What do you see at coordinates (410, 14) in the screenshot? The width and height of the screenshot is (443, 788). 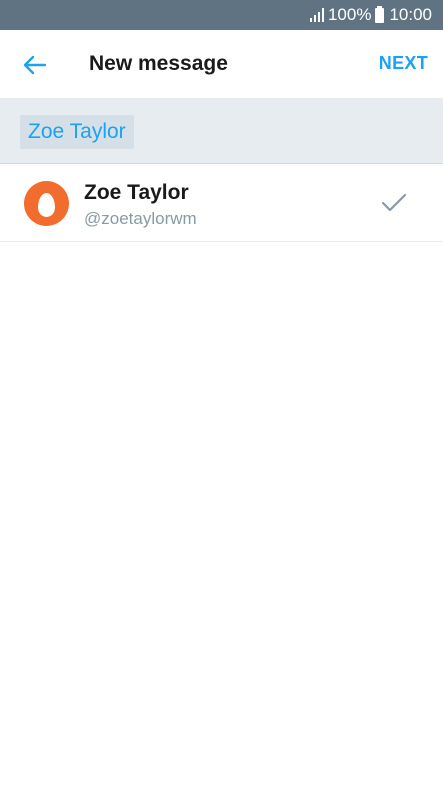 I see `clock: 10:00` at bounding box center [410, 14].